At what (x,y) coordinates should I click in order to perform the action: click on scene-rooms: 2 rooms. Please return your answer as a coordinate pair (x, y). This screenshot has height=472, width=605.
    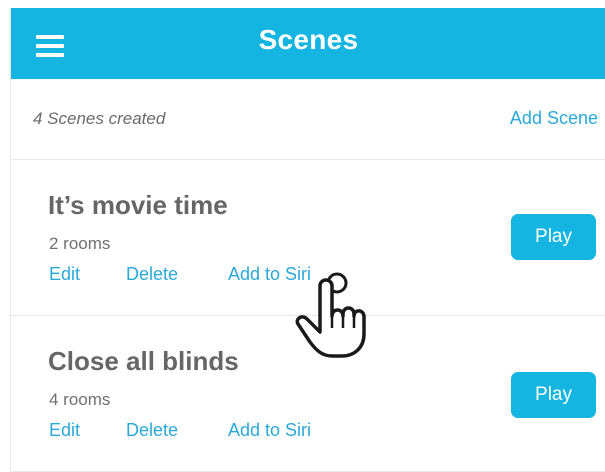
    Looking at the image, I should click on (80, 243).